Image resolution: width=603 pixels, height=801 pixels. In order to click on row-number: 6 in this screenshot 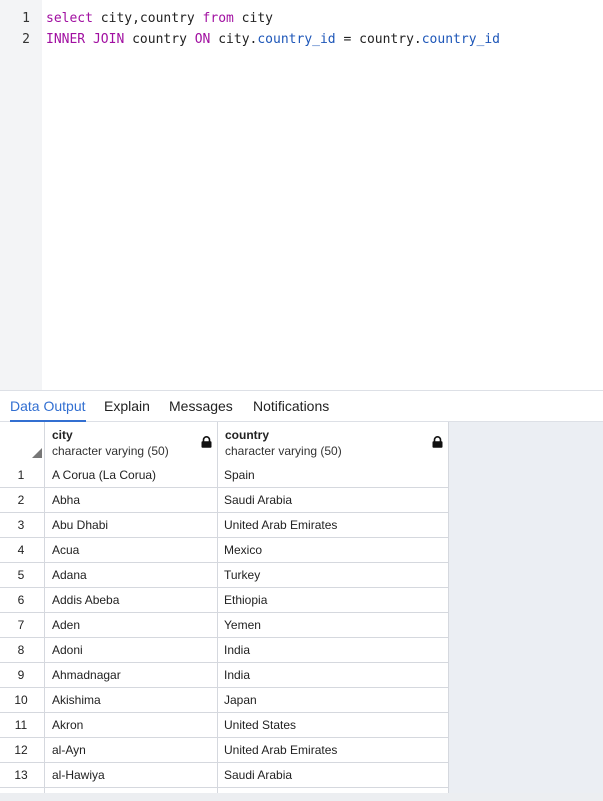, I will do `click(22, 600)`.